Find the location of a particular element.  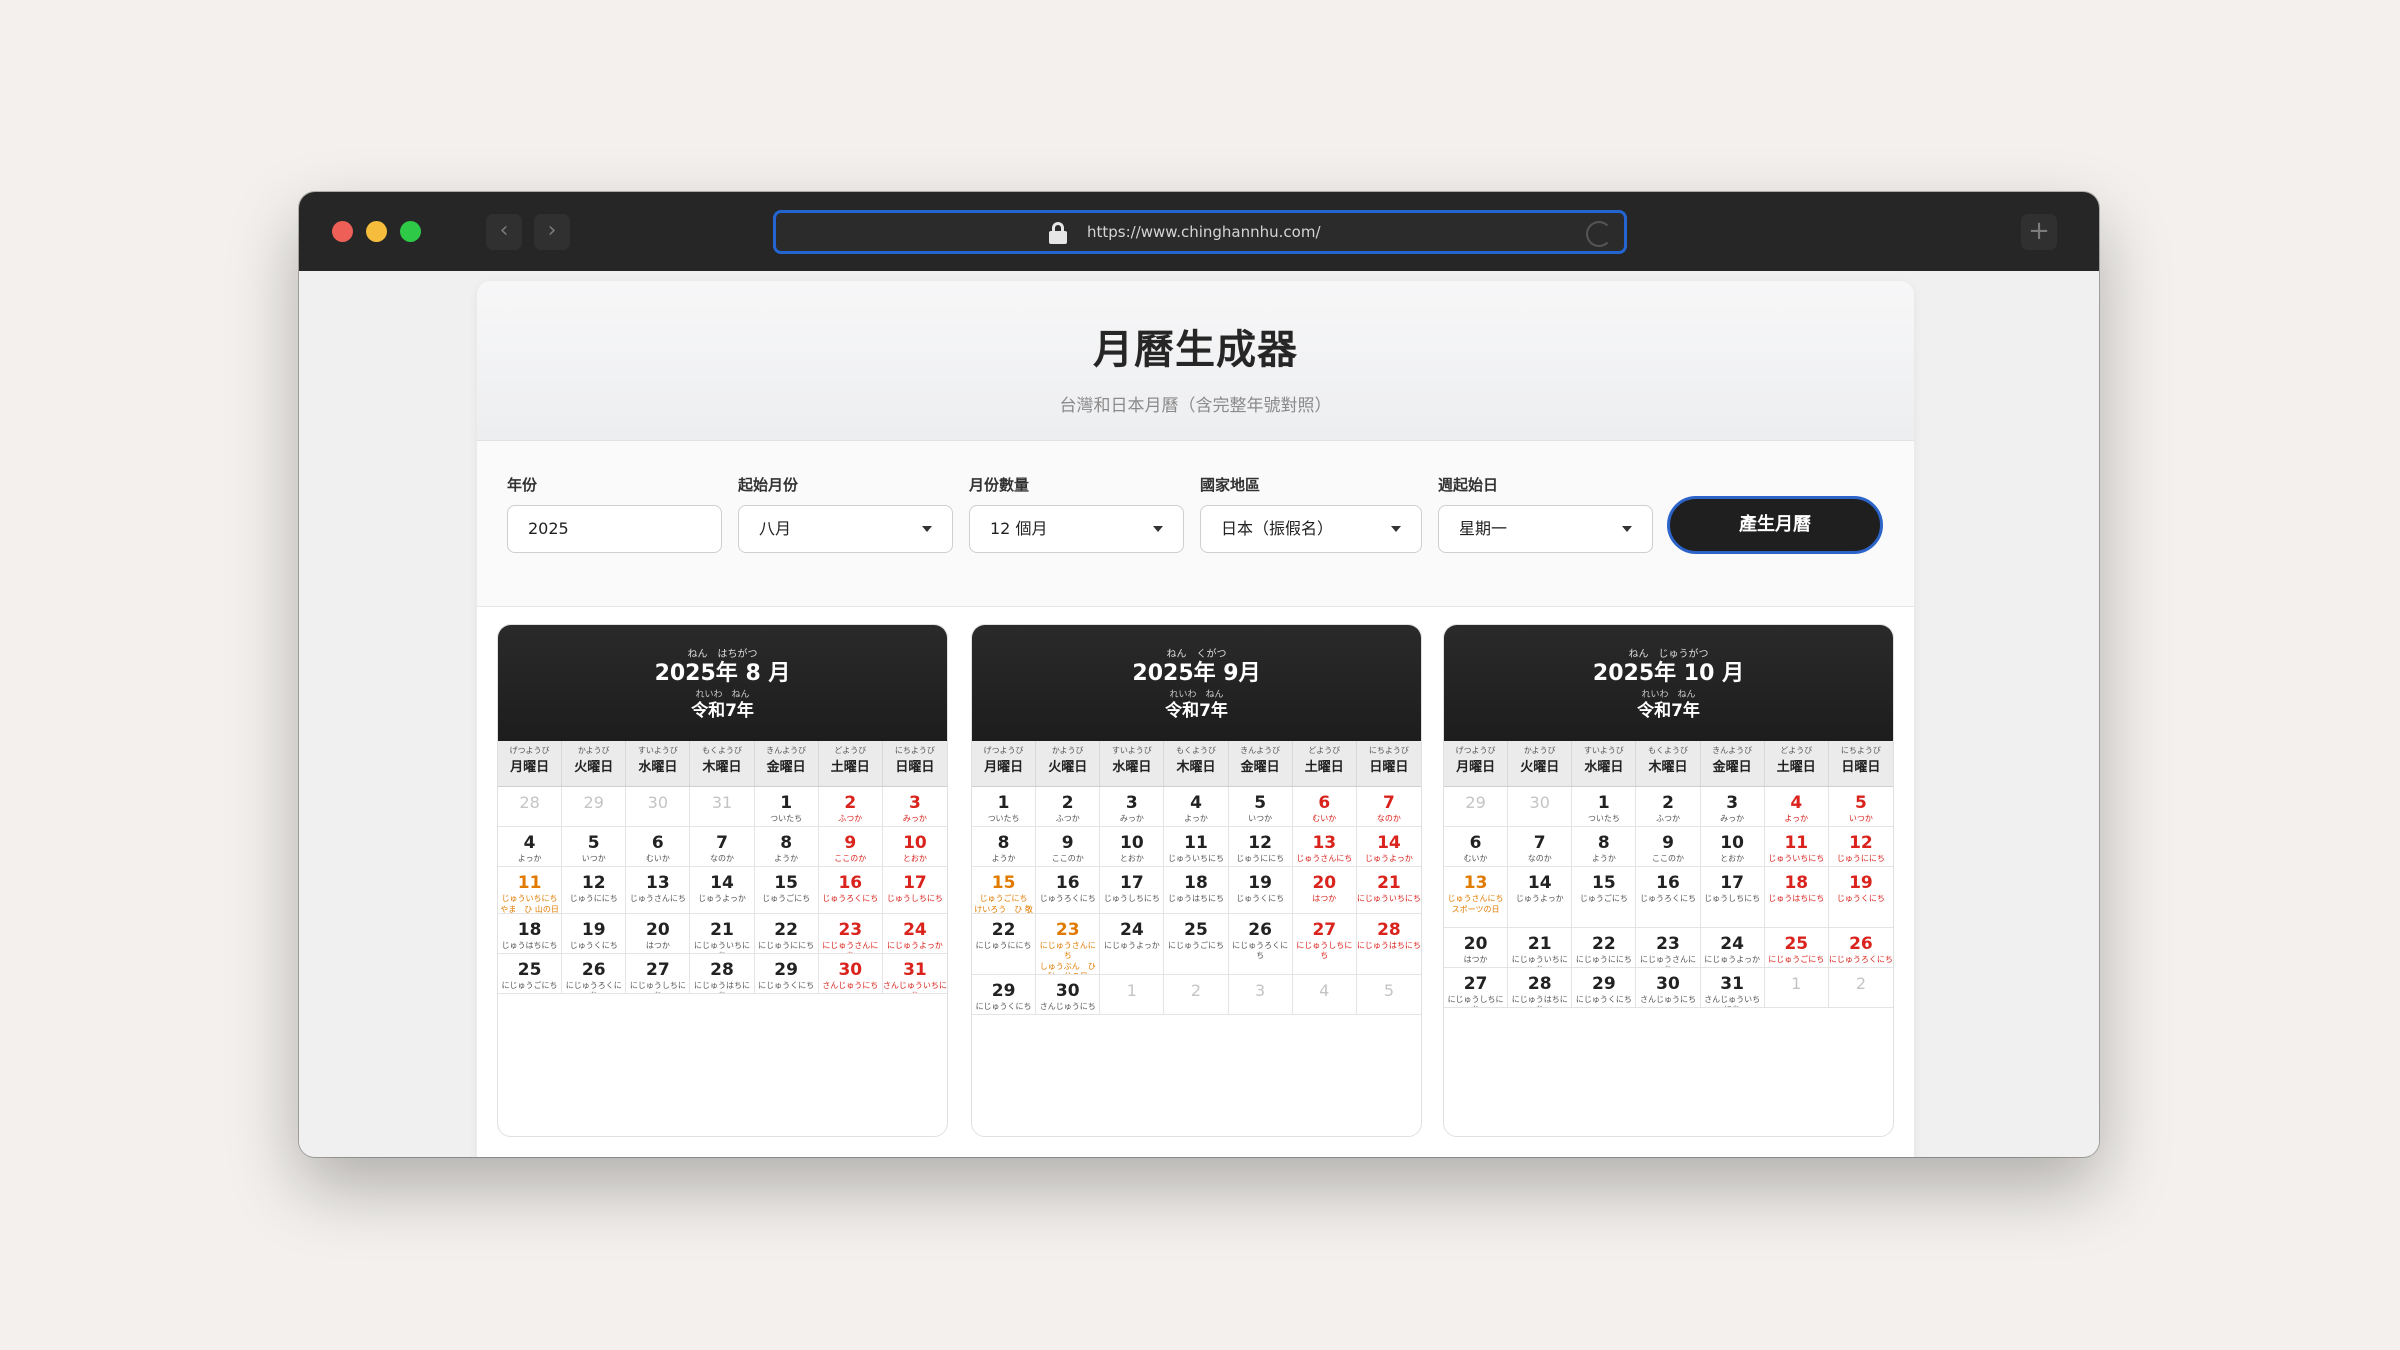

day-cell: 31 is located at coordinates (722, 807).